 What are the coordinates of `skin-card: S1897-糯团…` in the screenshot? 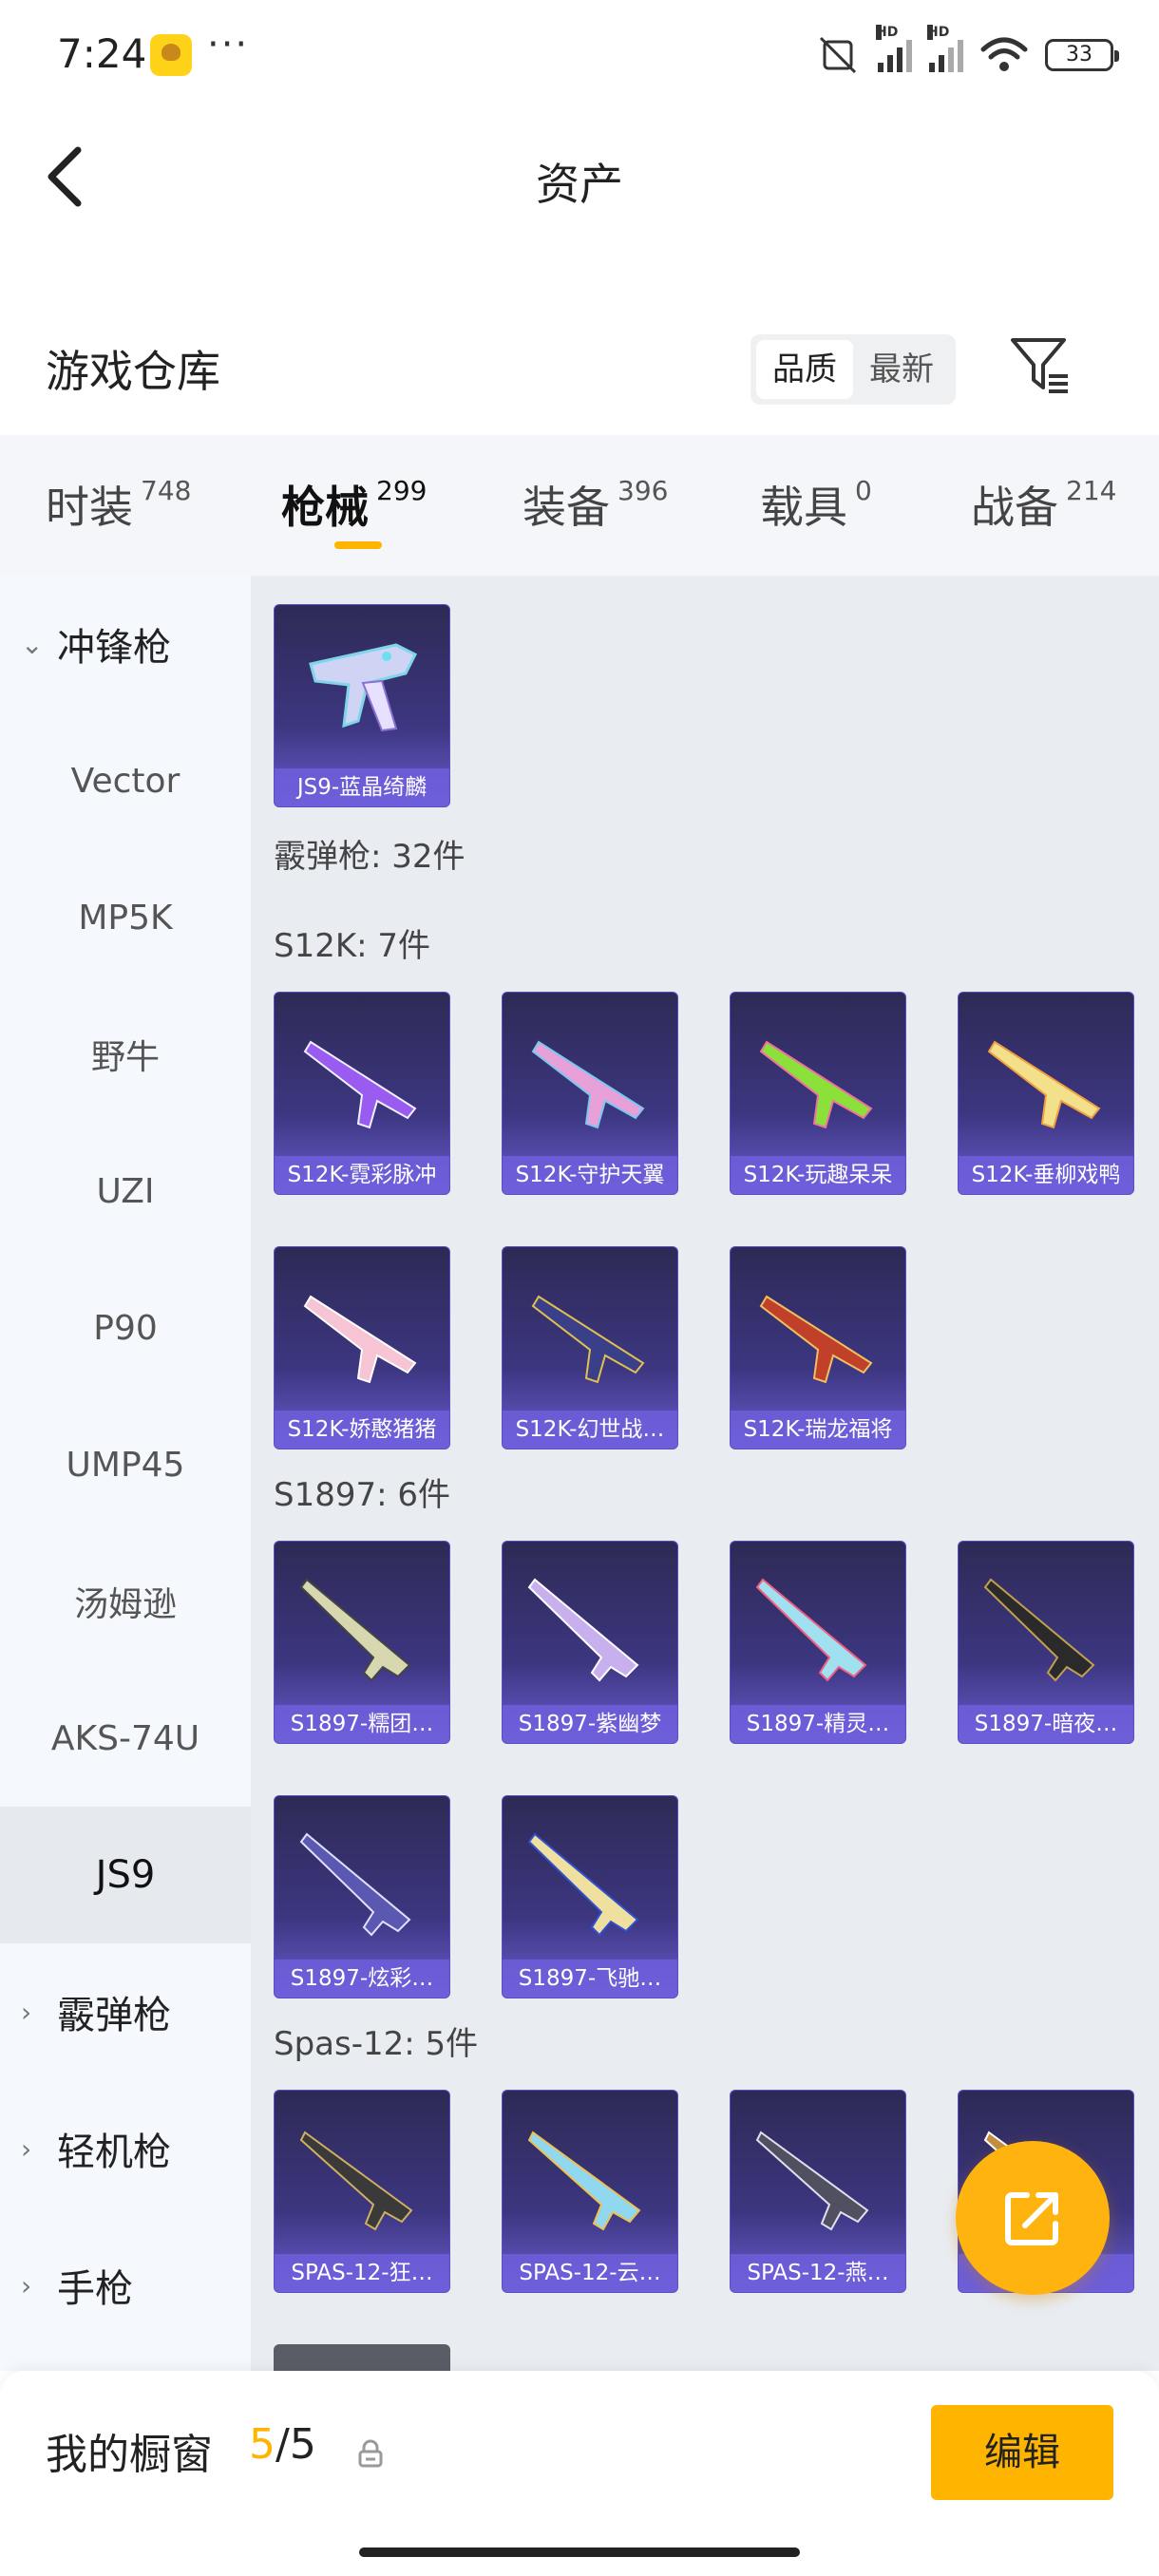 It's located at (362, 1642).